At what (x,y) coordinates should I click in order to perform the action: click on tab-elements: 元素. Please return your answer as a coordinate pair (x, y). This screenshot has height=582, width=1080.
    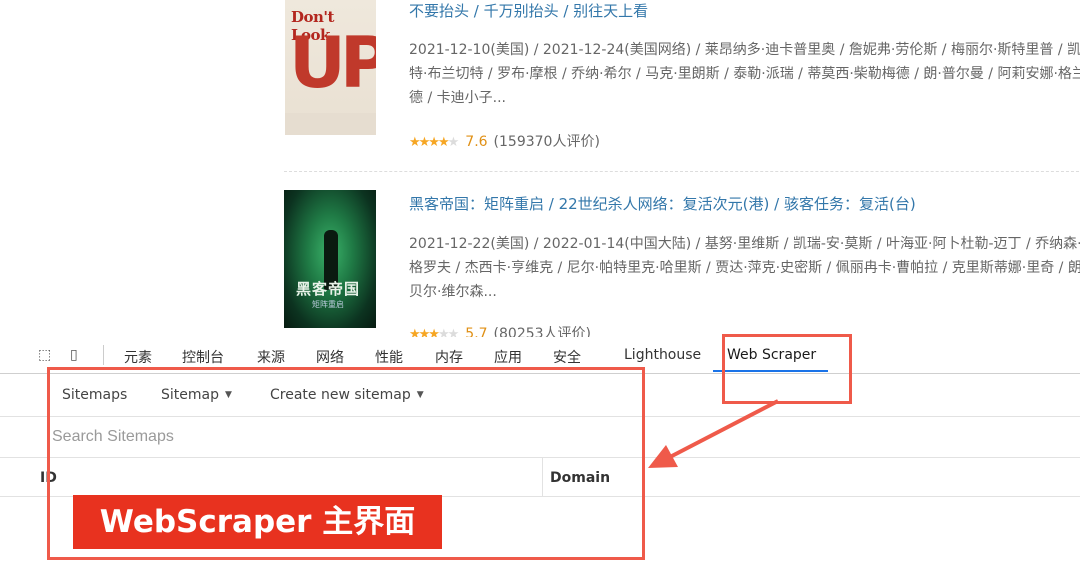
    Looking at the image, I should click on (138, 357).